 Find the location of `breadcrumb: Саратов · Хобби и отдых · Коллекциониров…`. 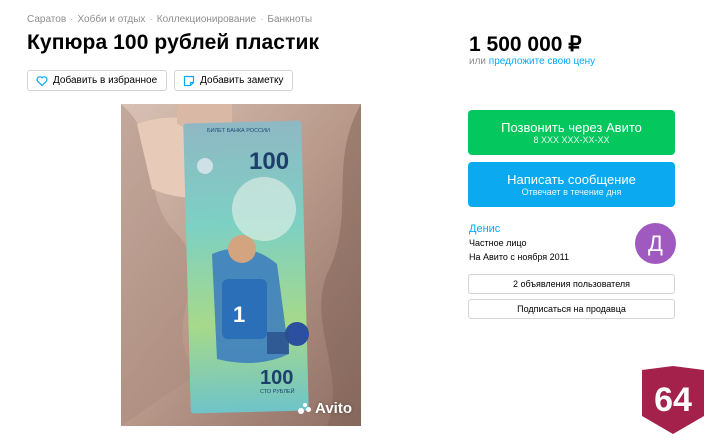

breadcrumb: Саратов · Хобби и отдых · Коллекциониров… is located at coordinates (169, 19).